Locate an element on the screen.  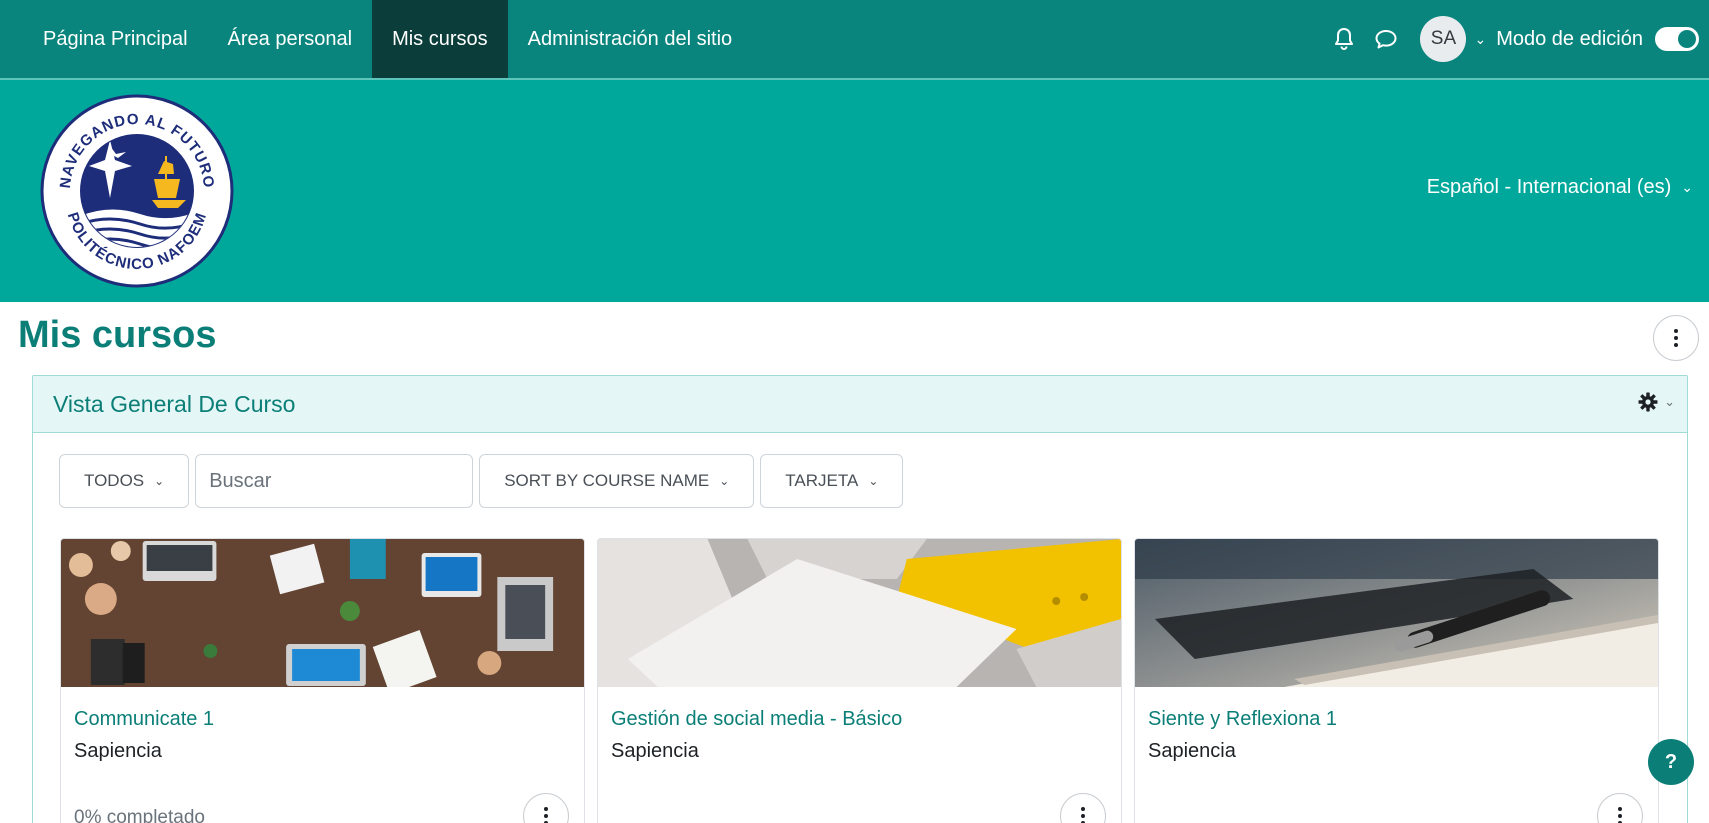
navbar-user-area: SA ⌄ Modo de edición is located at coordinates (1518, 39).